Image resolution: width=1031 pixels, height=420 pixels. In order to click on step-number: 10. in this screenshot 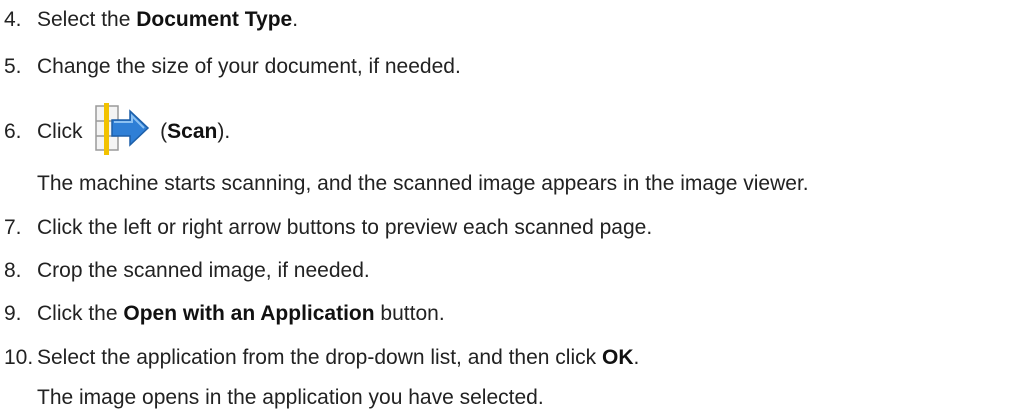, I will do `click(19, 357)`.